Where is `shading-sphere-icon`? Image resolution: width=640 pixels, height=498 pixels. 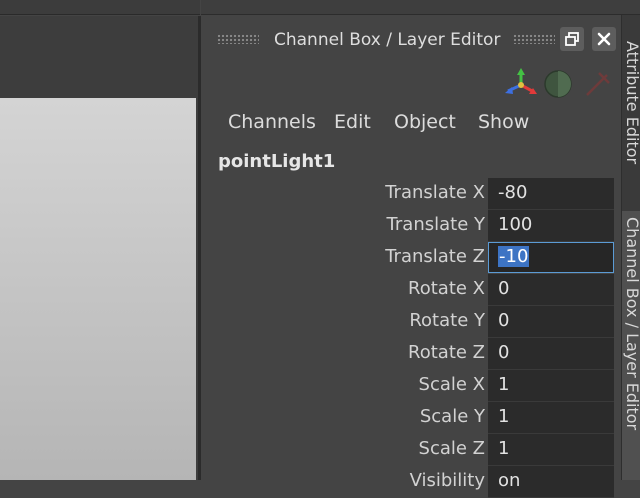
shading-sphere-icon is located at coordinates (558, 84).